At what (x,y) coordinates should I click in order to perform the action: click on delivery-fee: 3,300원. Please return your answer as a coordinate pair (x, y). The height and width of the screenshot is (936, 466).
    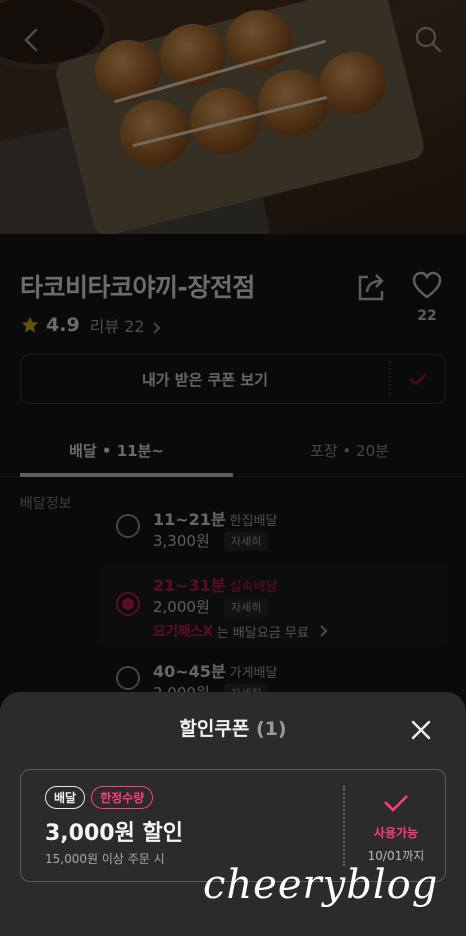
    Looking at the image, I should click on (181, 541).